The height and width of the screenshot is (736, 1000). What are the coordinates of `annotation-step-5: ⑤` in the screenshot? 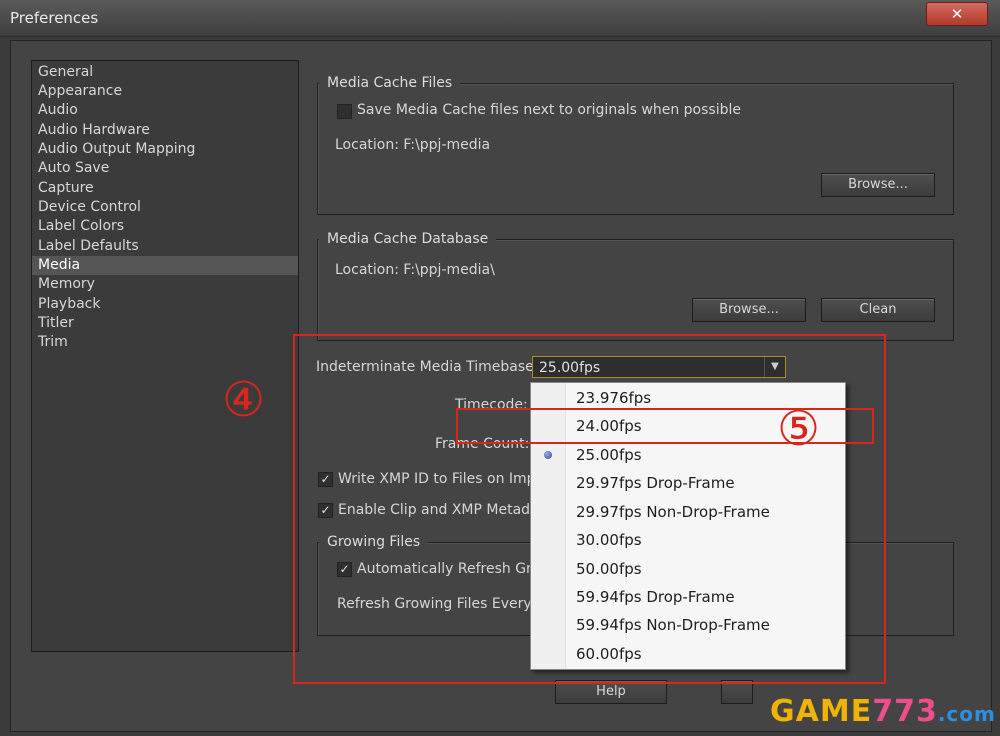 It's located at (799, 429).